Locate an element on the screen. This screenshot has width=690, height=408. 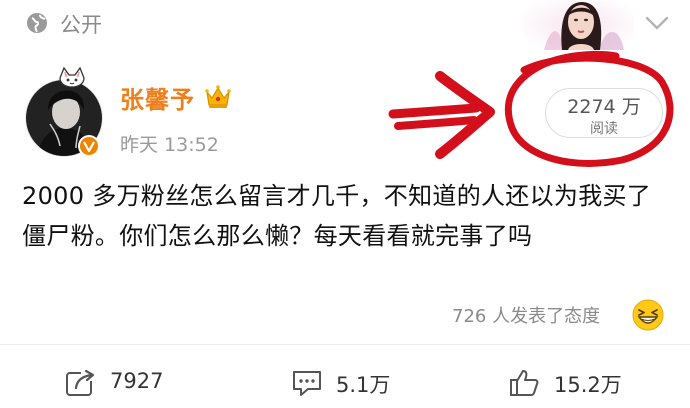
avatar is located at coordinates (65, 114).